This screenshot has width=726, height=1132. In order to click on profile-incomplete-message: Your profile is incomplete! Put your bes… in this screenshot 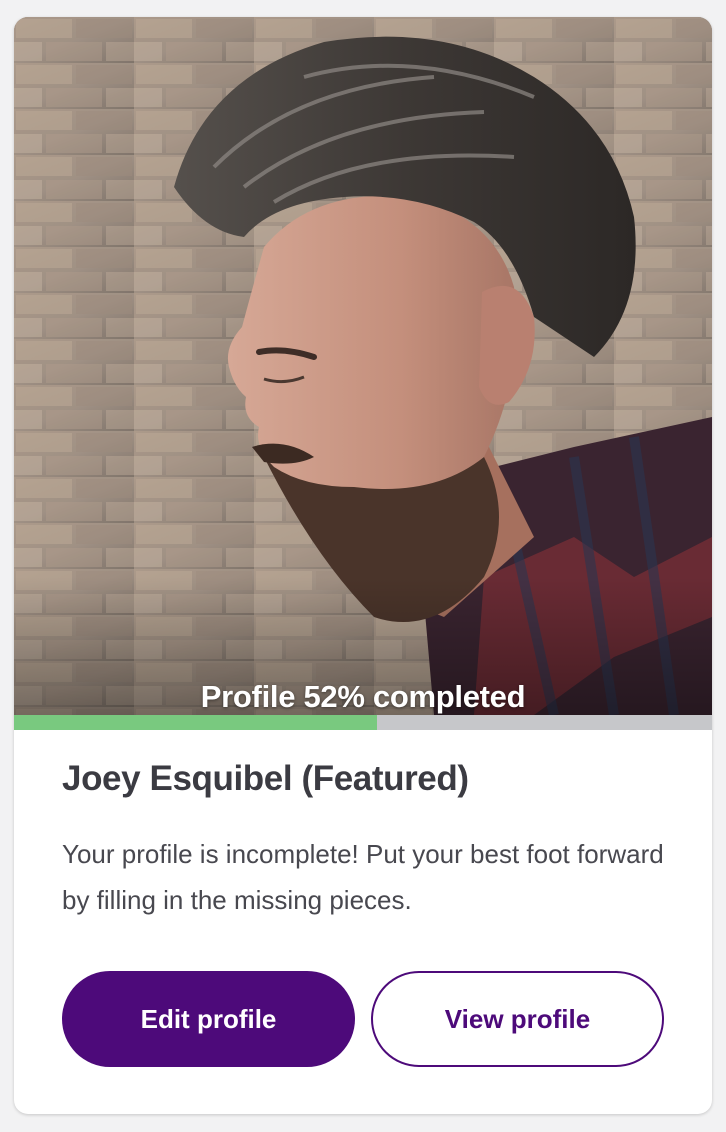, I will do `click(363, 877)`.